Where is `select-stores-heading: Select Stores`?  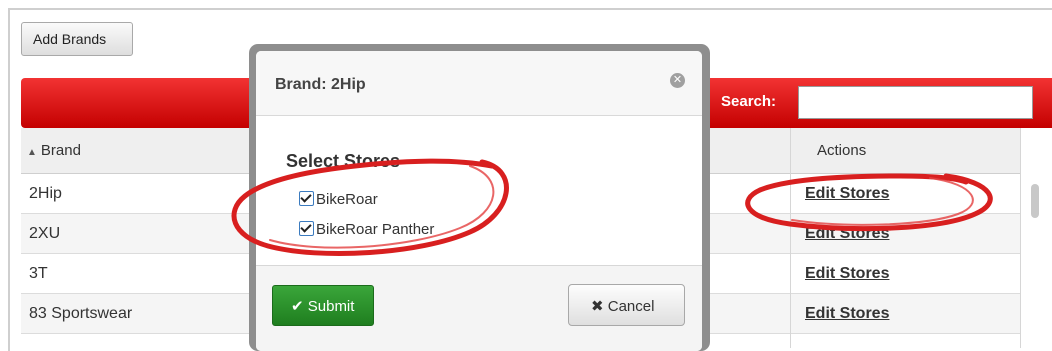
select-stores-heading: Select Stores is located at coordinates (343, 161).